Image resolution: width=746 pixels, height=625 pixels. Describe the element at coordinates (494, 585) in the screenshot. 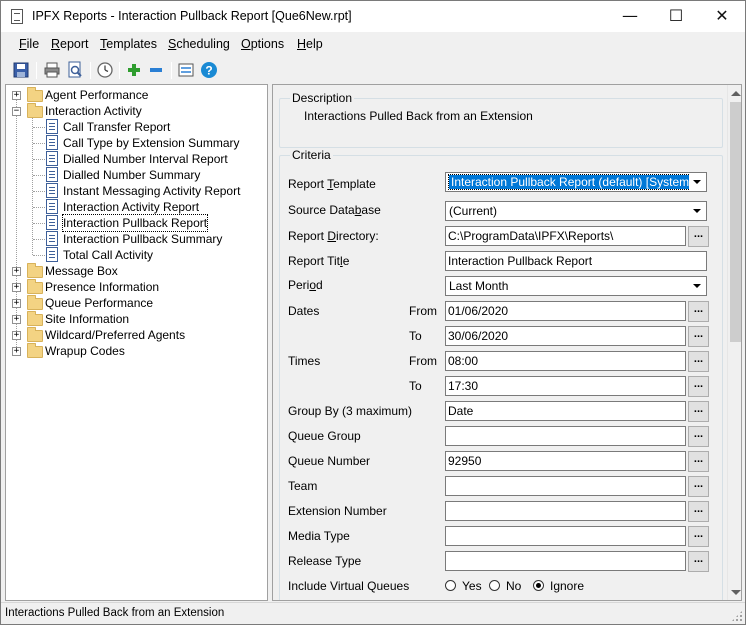

I see `virtual-queues-no-radio` at that location.